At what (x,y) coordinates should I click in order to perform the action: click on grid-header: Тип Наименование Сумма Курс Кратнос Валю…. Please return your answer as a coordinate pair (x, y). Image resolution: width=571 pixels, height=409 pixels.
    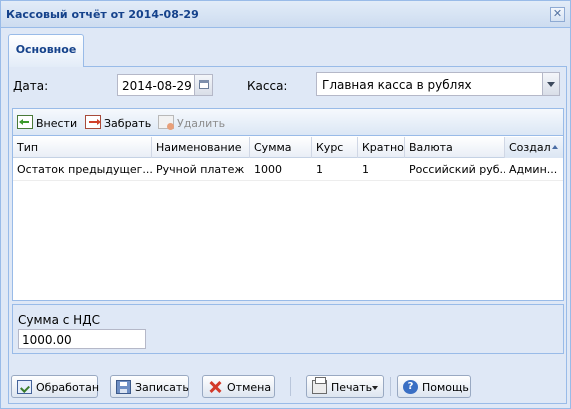
    Looking at the image, I should click on (288, 147).